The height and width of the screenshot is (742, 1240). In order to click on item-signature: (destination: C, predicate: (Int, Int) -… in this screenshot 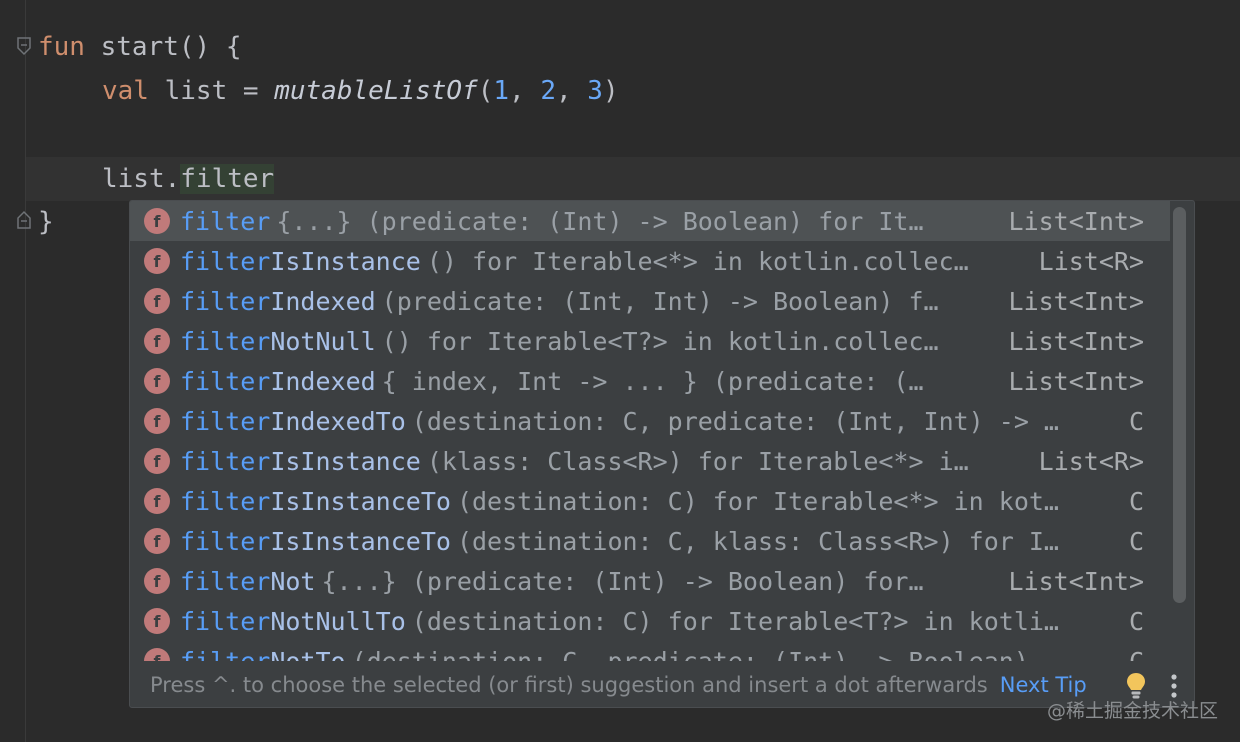, I will do `click(735, 421)`.